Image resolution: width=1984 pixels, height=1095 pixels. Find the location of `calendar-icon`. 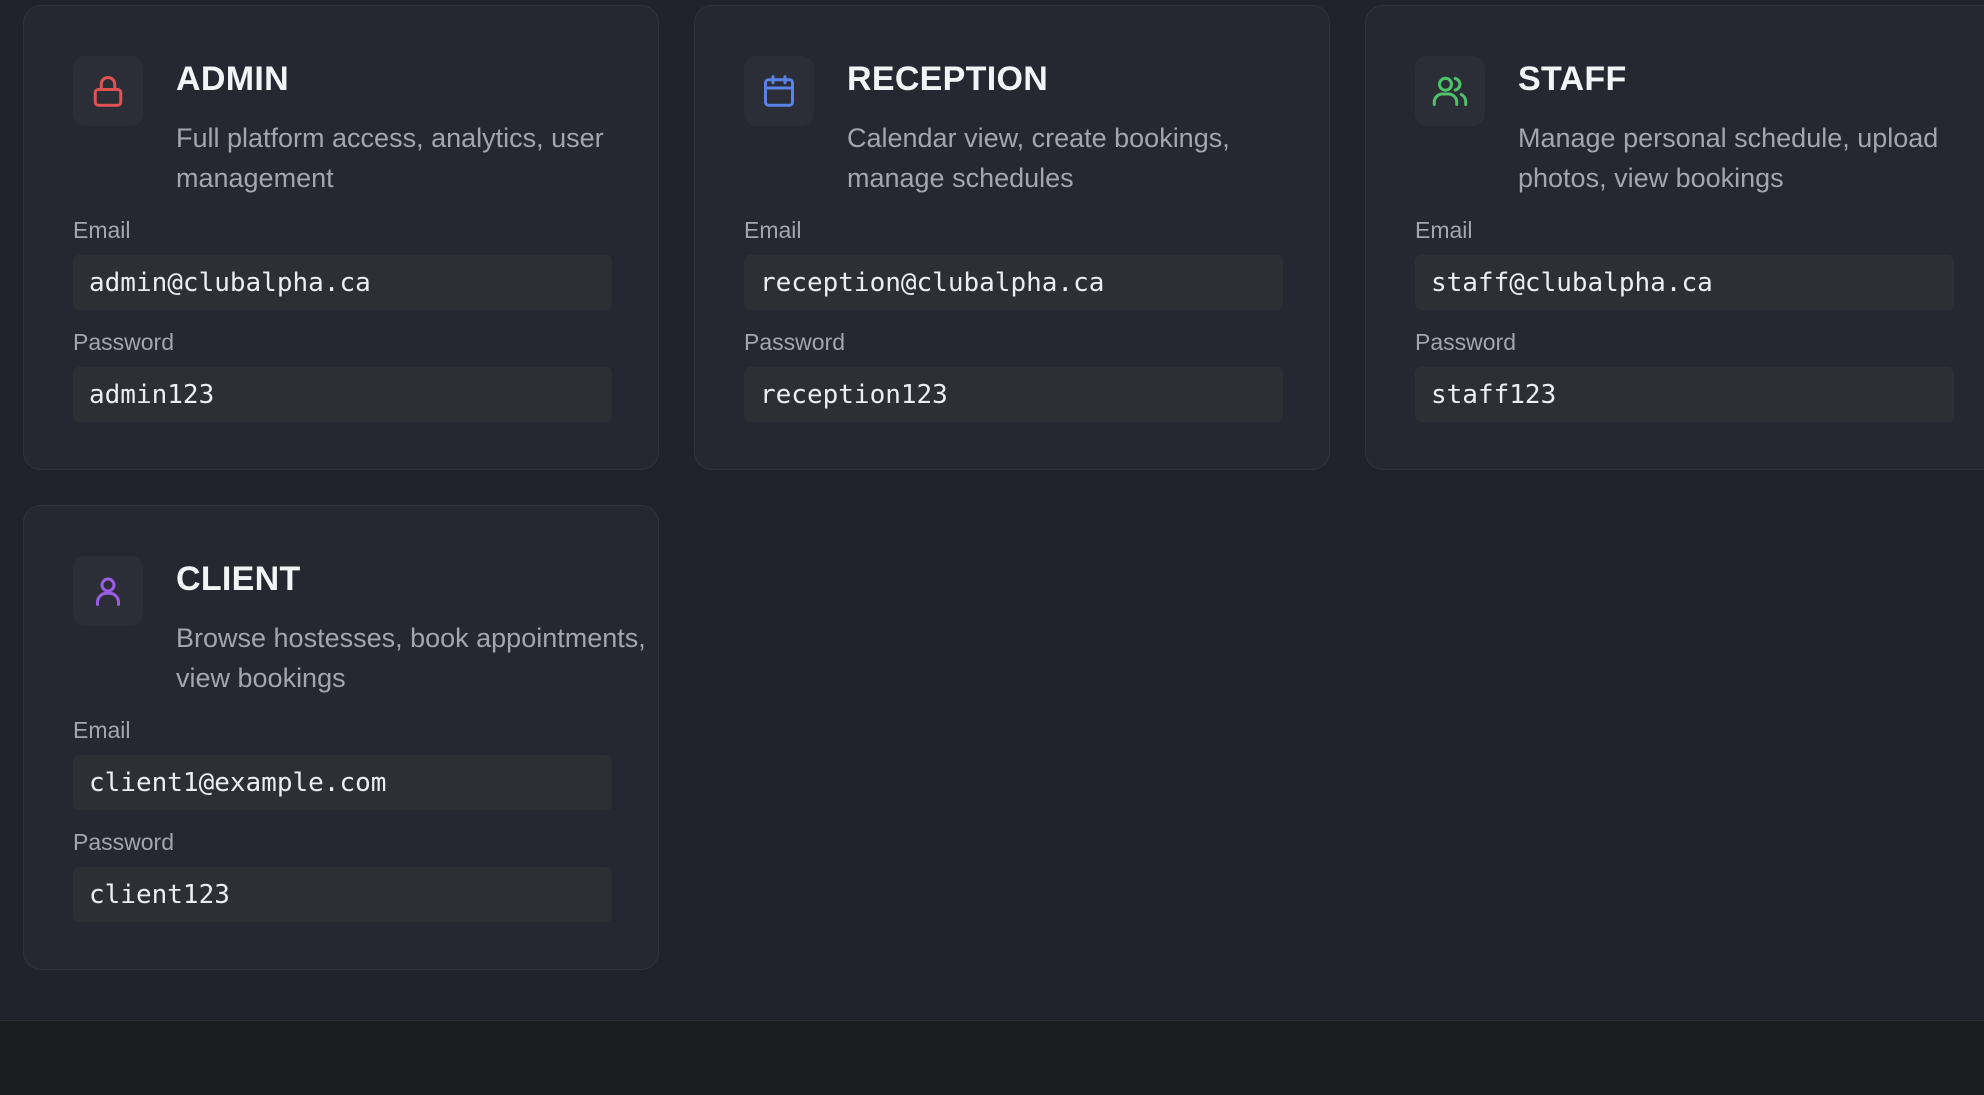

calendar-icon is located at coordinates (779, 91).